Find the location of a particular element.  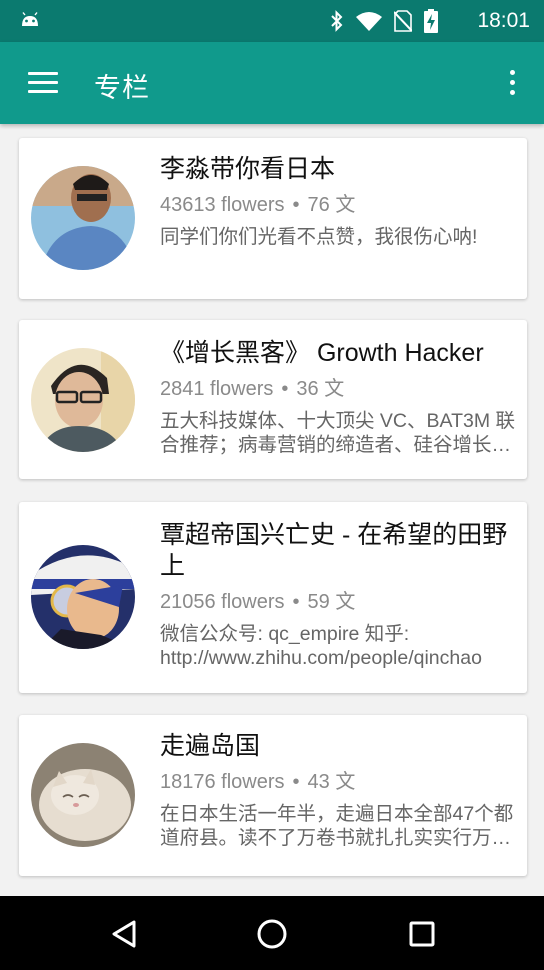

battery-charging-icon is located at coordinates (431, 21).